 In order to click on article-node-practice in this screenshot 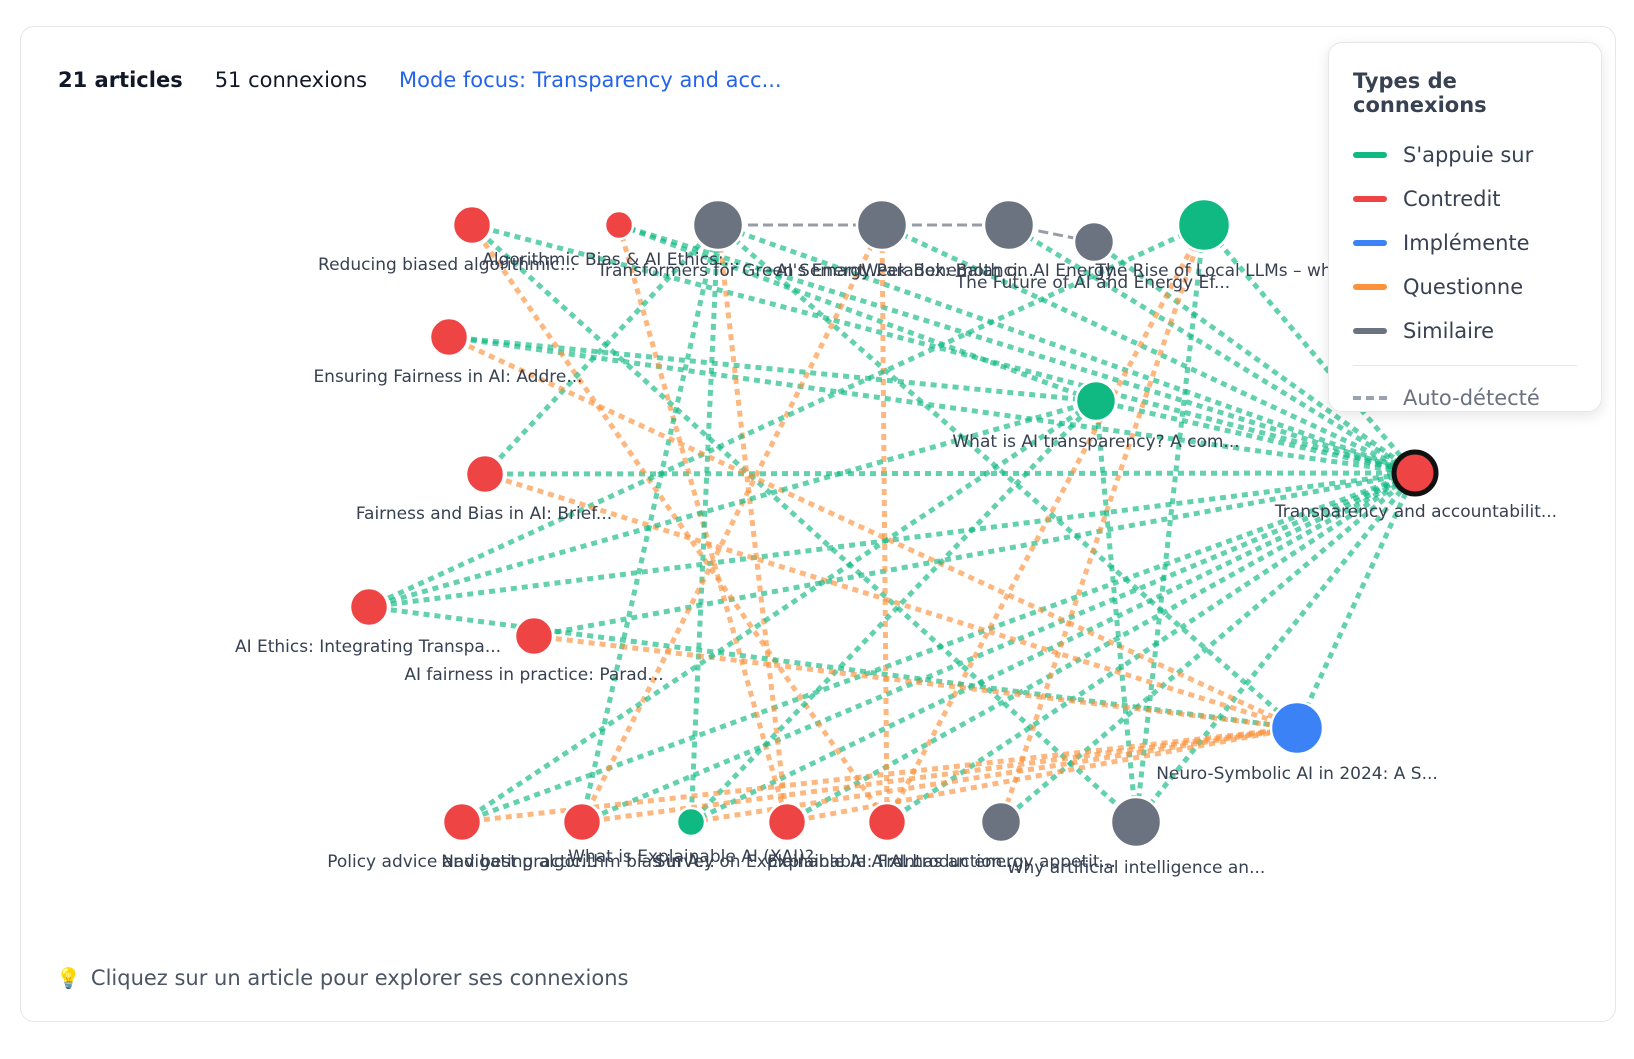, I will do `click(534, 636)`.